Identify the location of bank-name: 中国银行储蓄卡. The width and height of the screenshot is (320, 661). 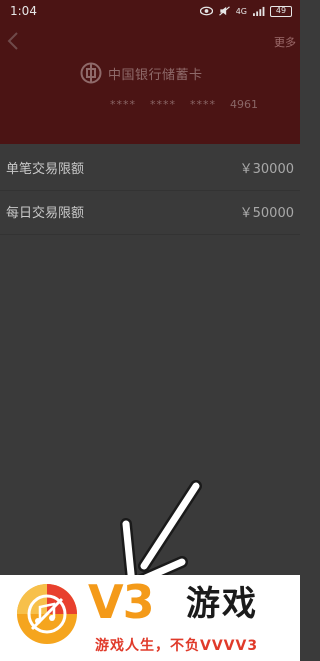
(155, 75).